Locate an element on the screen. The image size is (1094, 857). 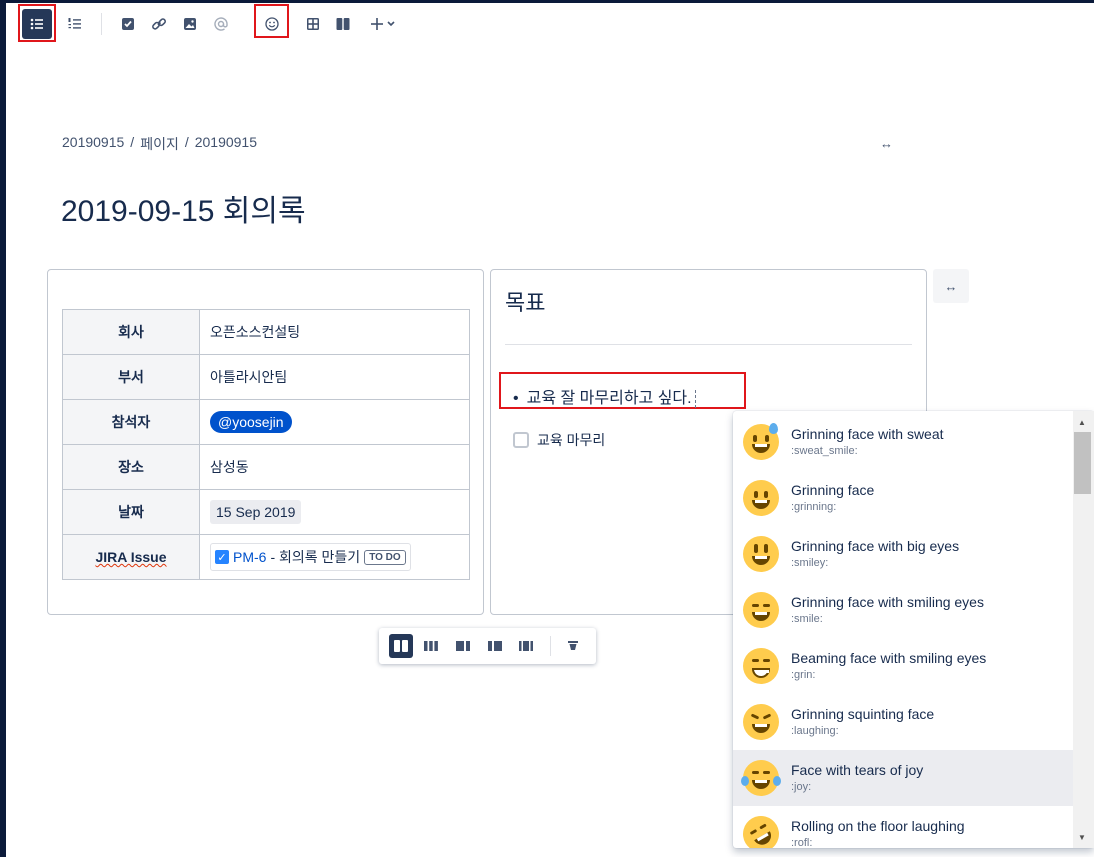
goal-heading: 목표 is located at coordinates (525, 301).